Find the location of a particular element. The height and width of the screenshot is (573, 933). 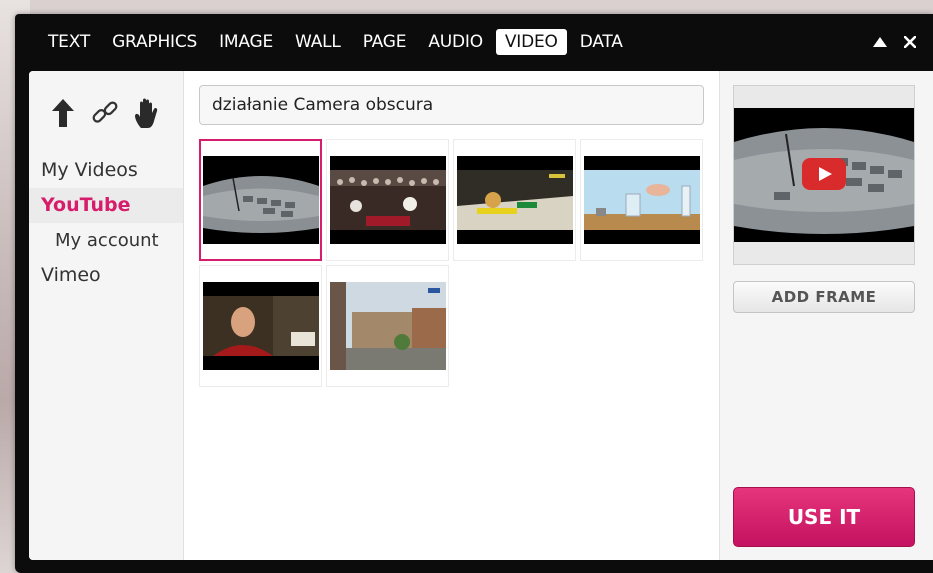

video-preview-frame is located at coordinates (824, 175).